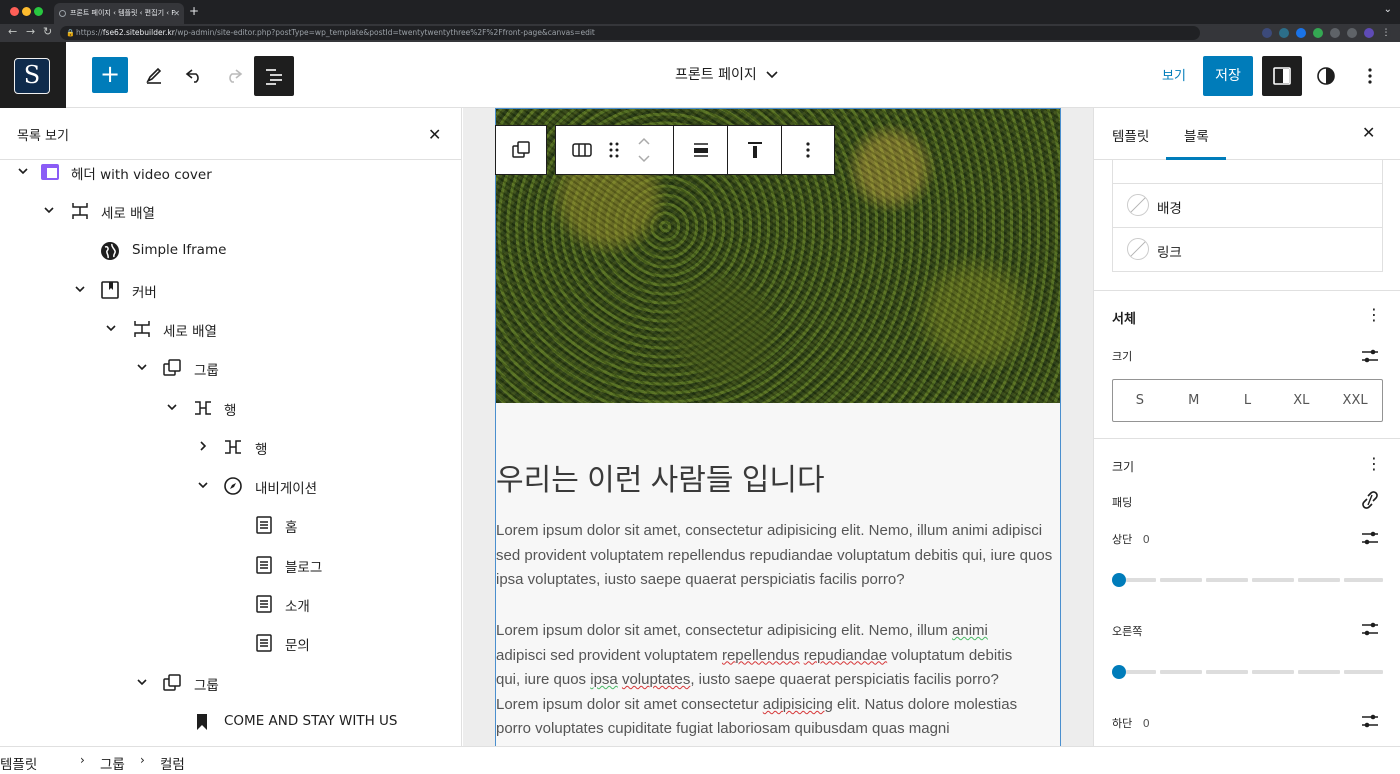 The image size is (1400, 774). Describe the element at coordinates (230, 251) in the screenshot. I see `list-item: Simple Iframe` at that location.